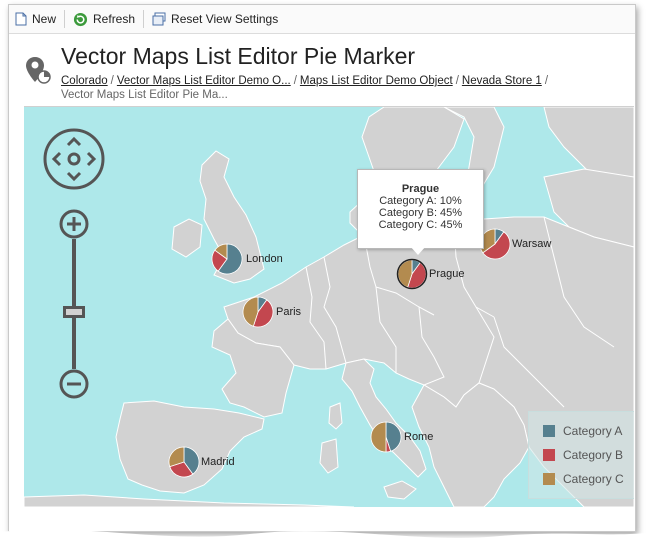 The width and height of the screenshot is (655, 551). Describe the element at coordinates (159, 19) in the screenshot. I see `reset-view-icon` at that location.